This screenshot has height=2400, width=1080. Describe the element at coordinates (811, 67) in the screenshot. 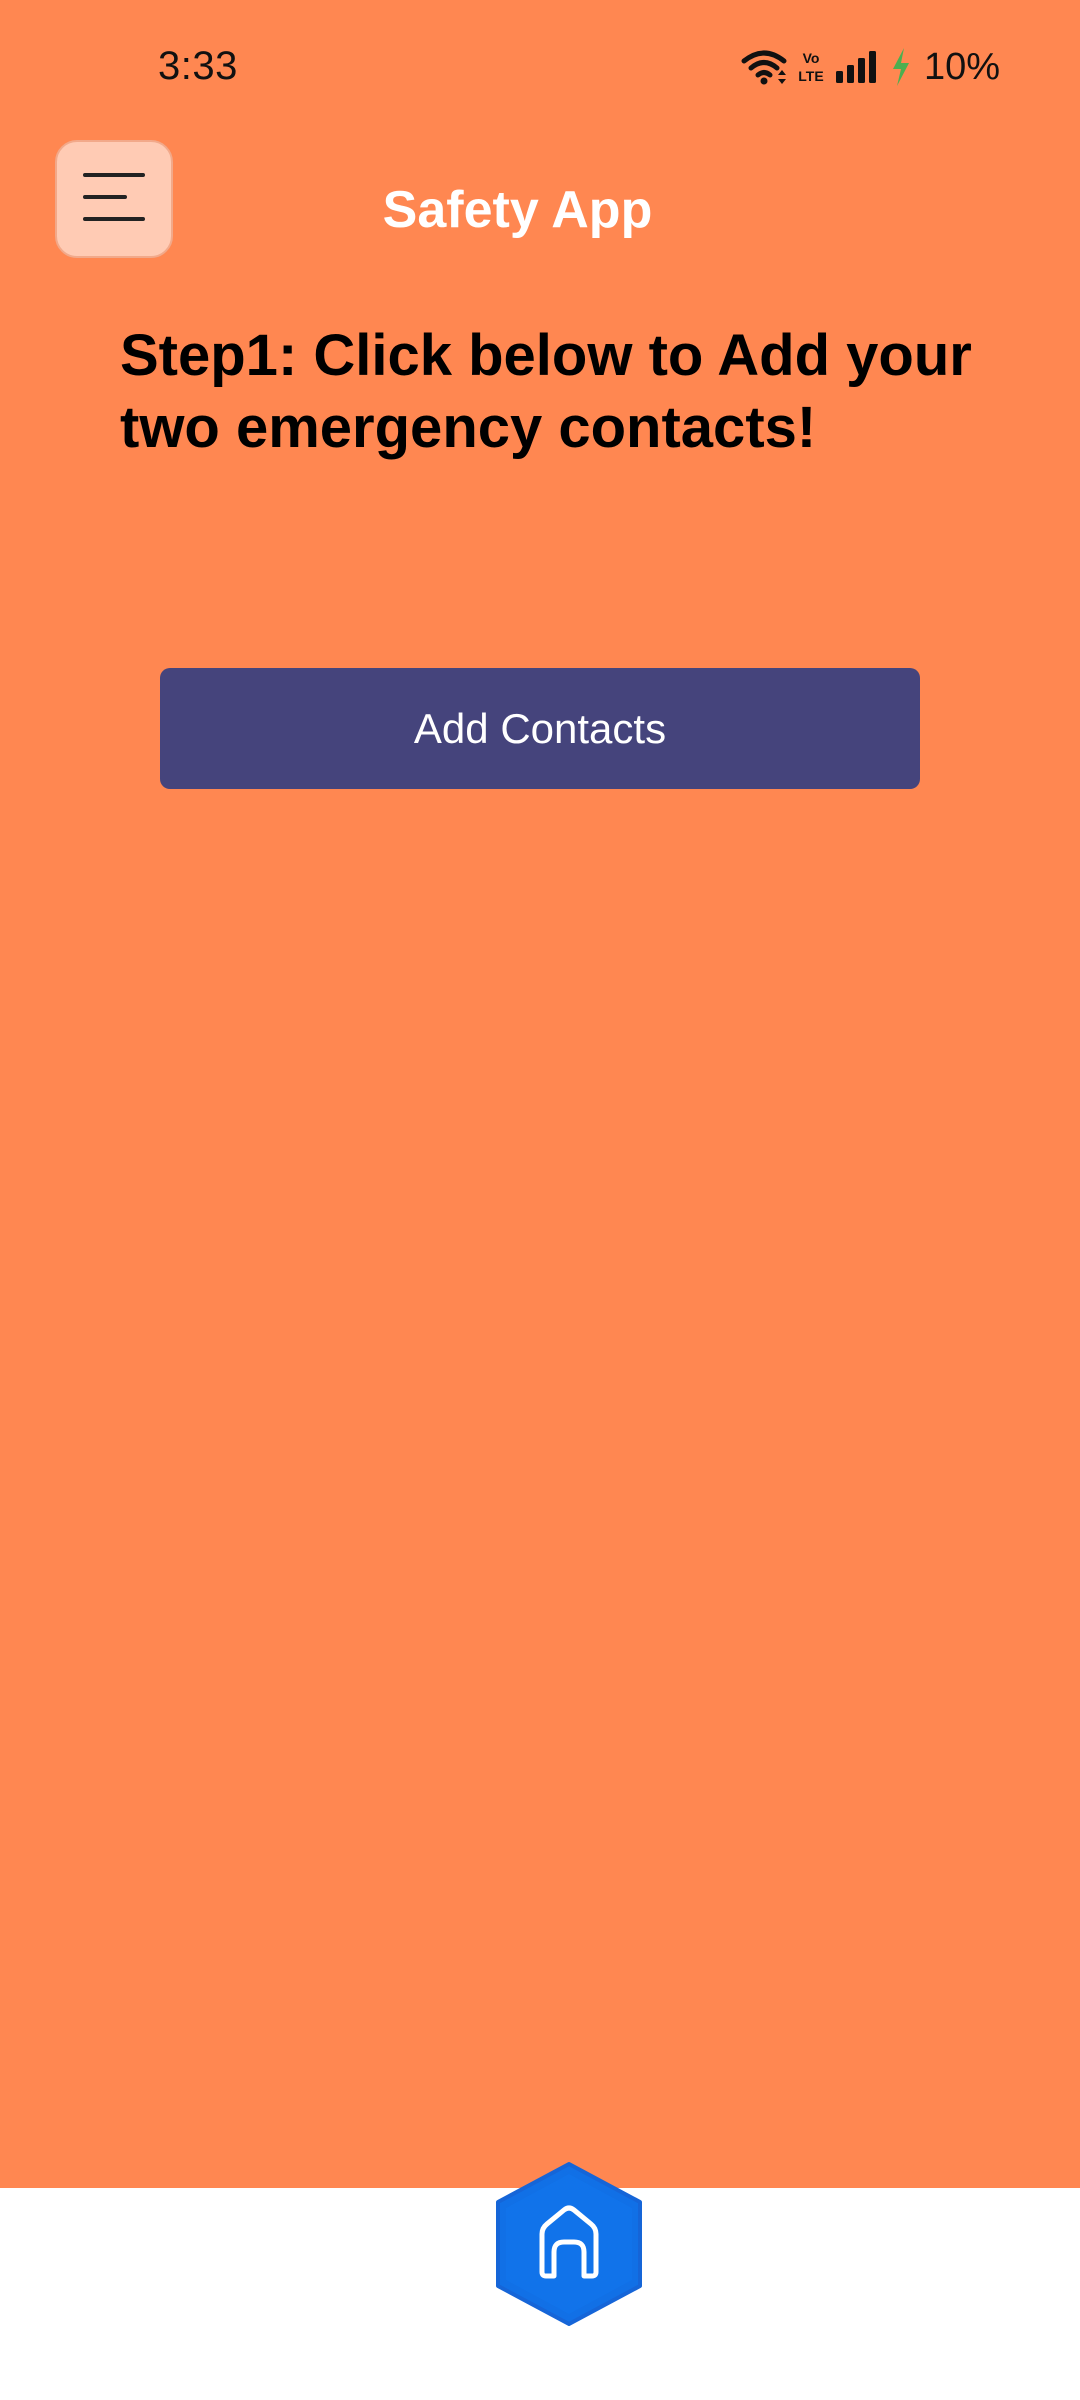

I see `volte-icon: Vo LTE` at that location.